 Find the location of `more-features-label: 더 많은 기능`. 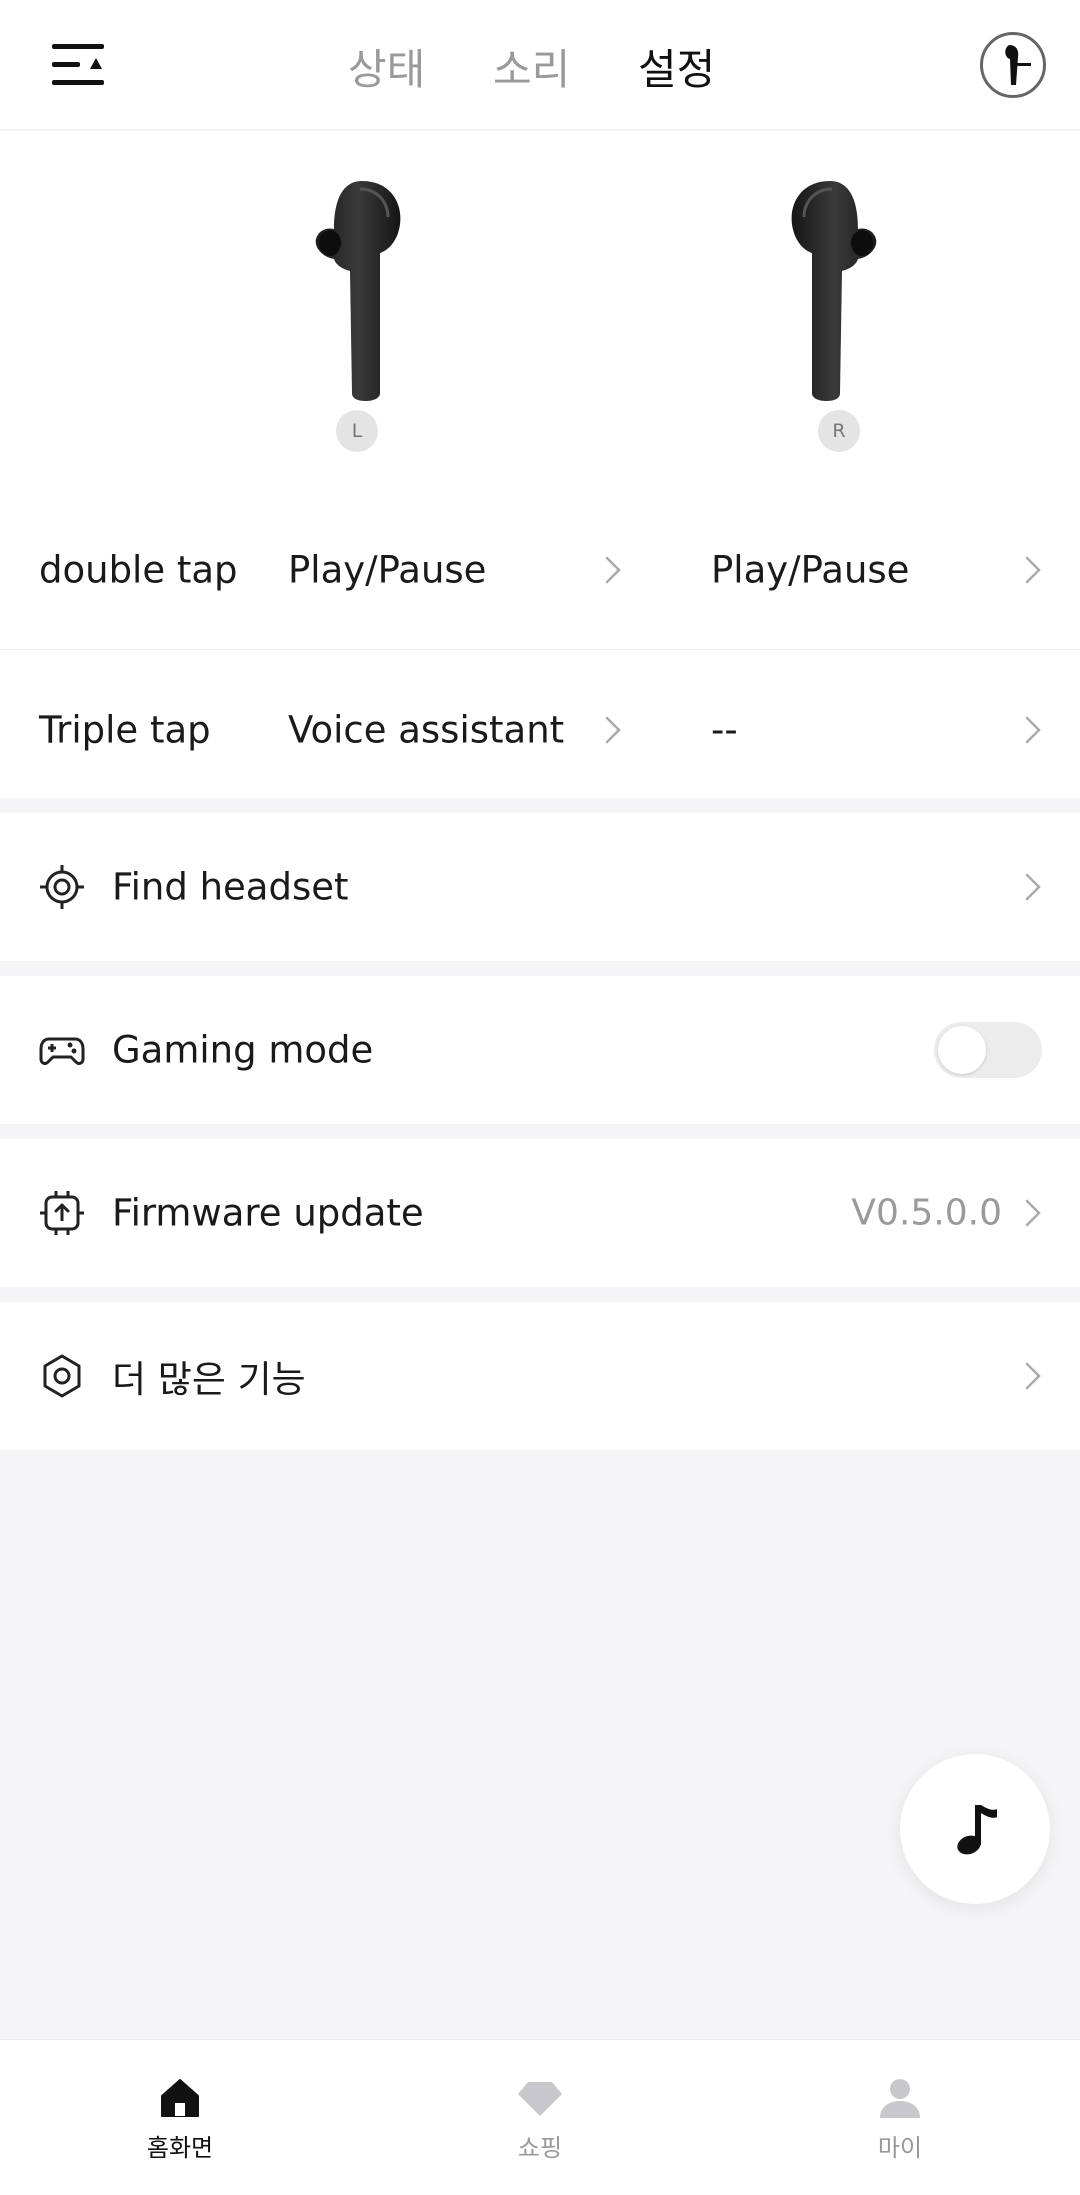

more-features-label: 더 많은 기능 is located at coordinates (209, 1379).